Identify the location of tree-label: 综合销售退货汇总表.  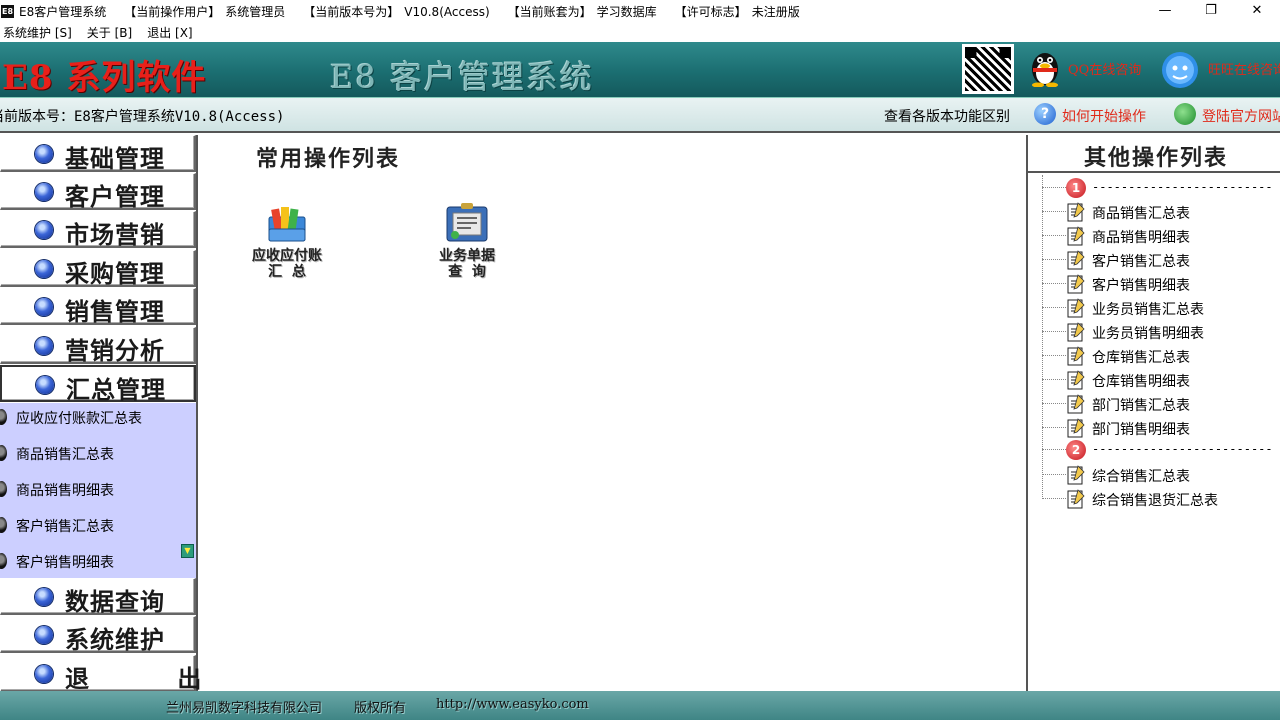
(1155, 501).